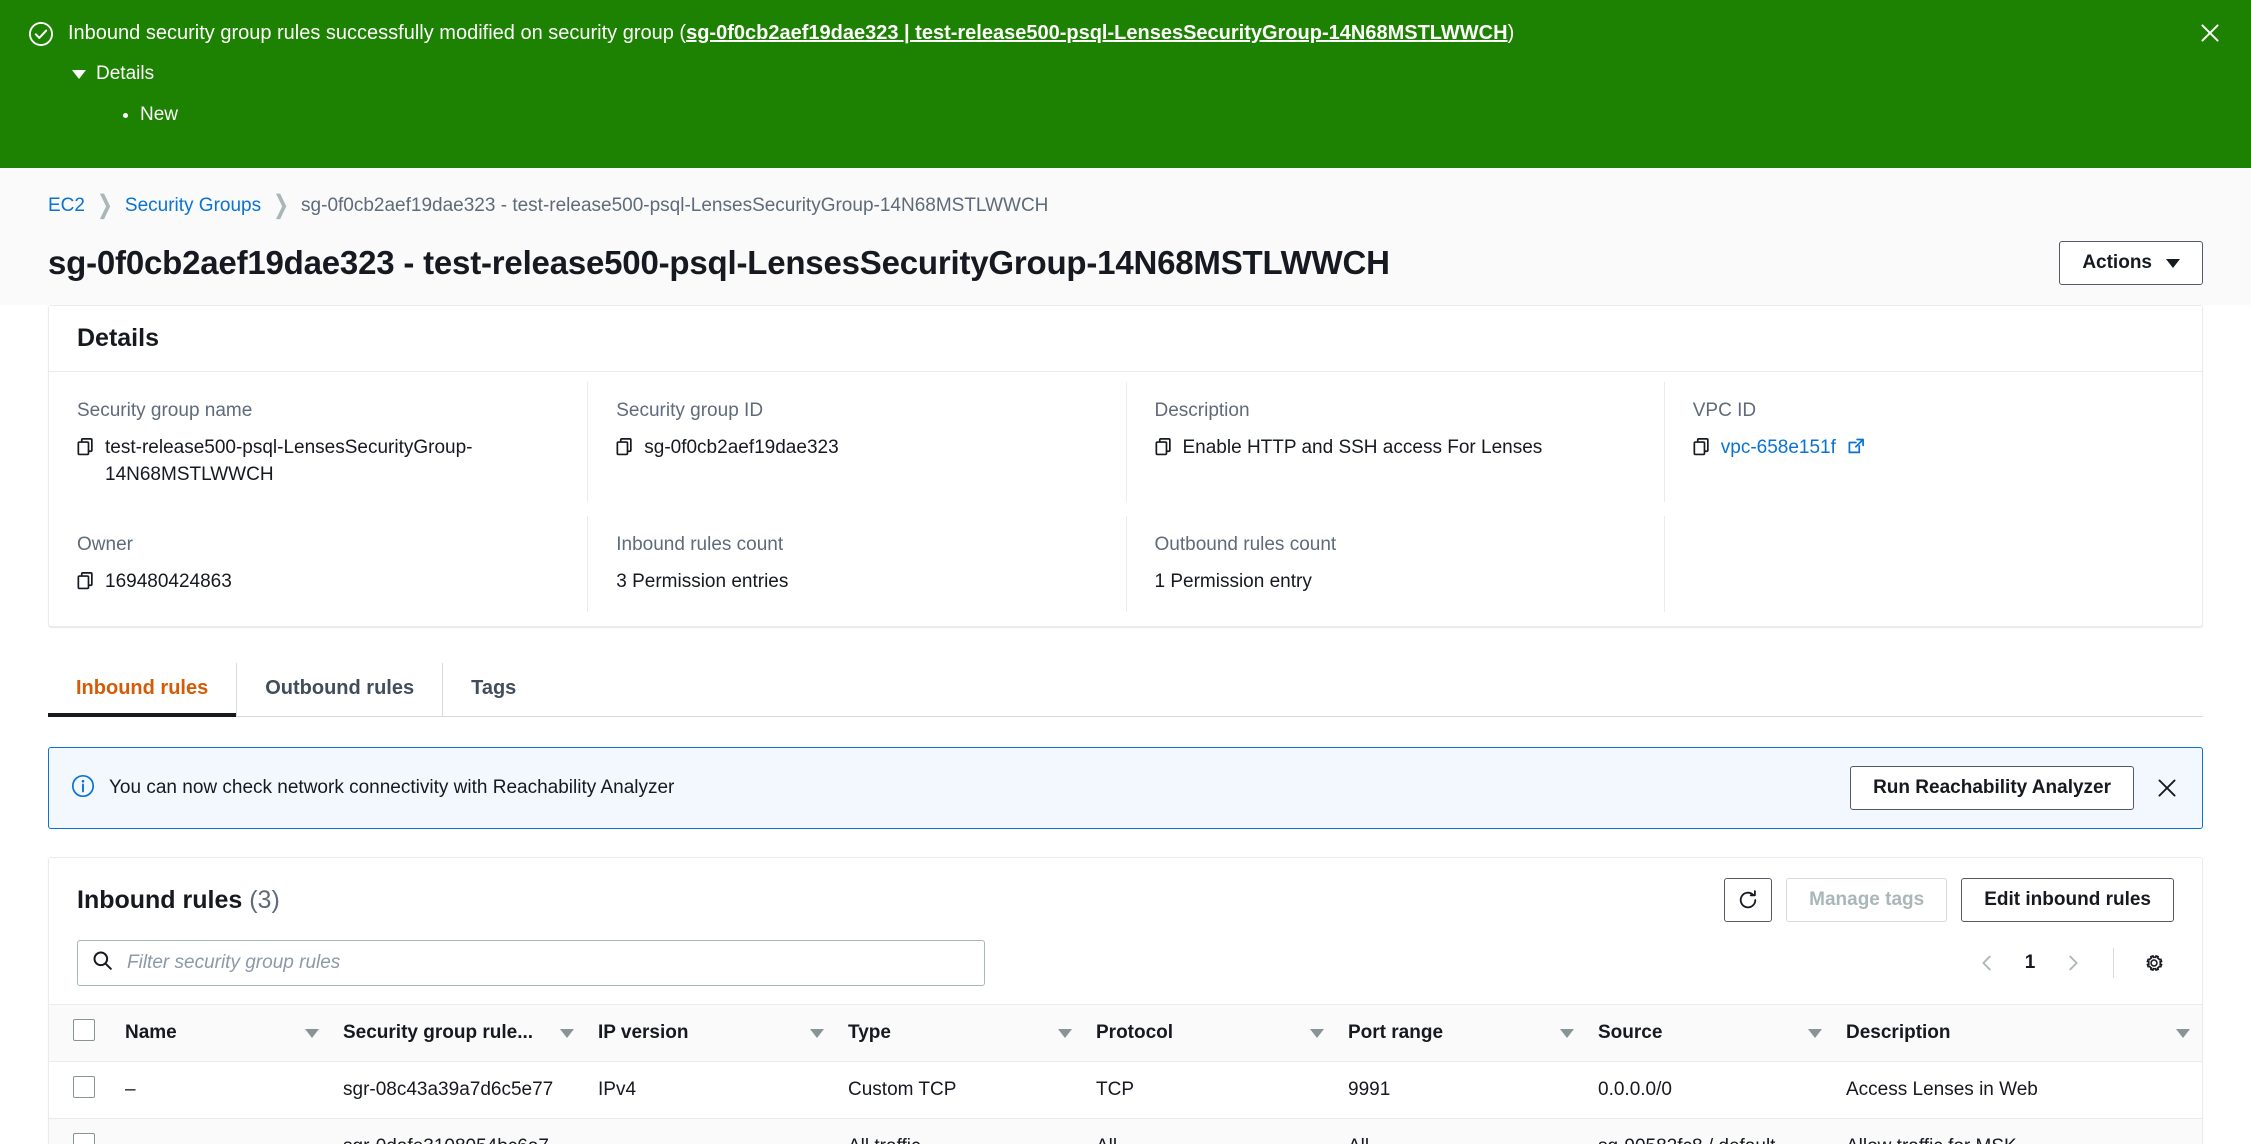 This screenshot has height=1144, width=2251. What do you see at coordinates (2018, 1131) in the screenshot?
I see `cell-description: Allow traffic for MSK` at bounding box center [2018, 1131].